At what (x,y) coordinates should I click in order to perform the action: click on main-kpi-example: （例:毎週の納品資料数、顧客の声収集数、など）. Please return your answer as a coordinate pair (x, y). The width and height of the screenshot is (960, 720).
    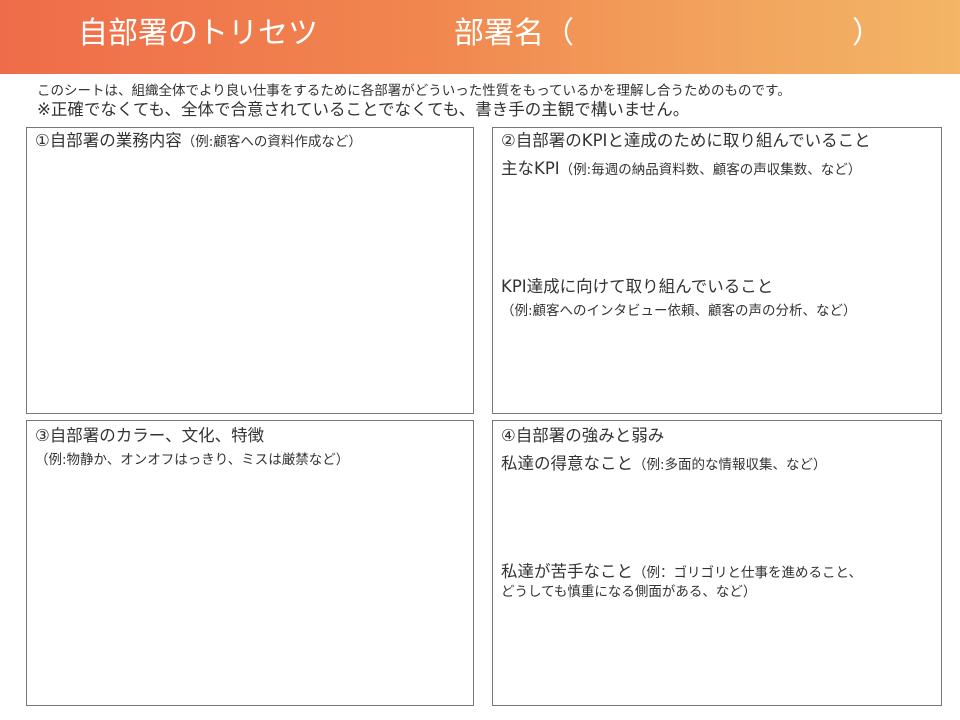
    Looking at the image, I should click on (710, 170).